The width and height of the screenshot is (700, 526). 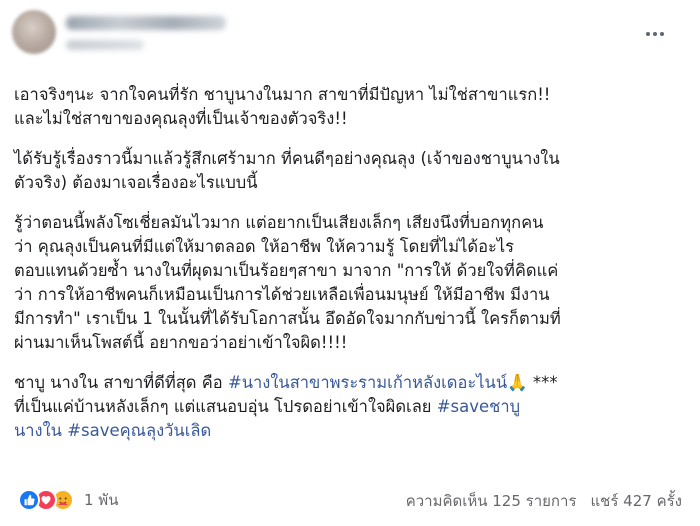 What do you see at coordinates (542, 382) in the screenshot?
I see `post-text-segment: ***` at bounding box center [542, 382].